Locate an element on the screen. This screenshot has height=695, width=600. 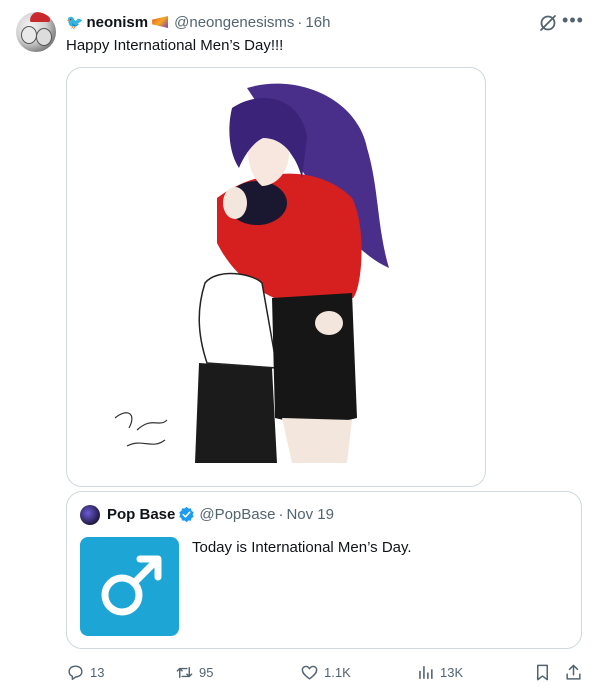
repost-count: 95 is located at coordinates (206, 672).